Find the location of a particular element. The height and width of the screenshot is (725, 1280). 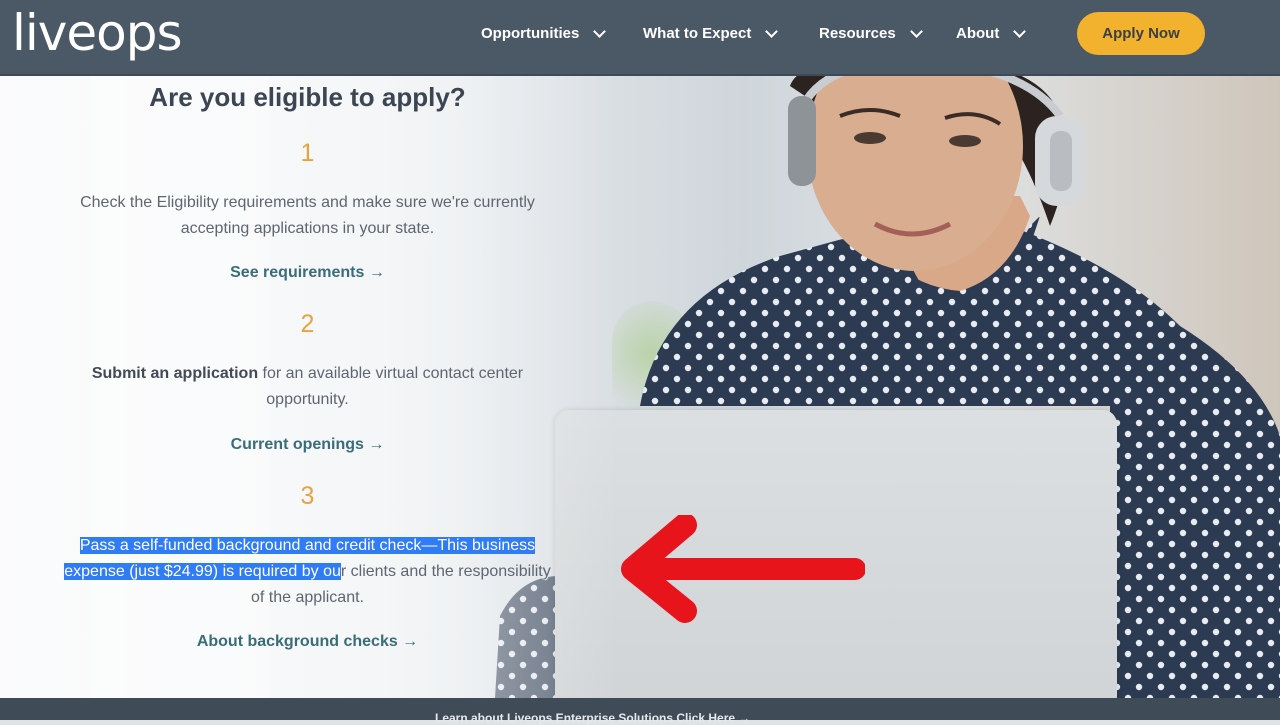

step-3-line-3: of the applicant. is located at coordinates (307, 597).